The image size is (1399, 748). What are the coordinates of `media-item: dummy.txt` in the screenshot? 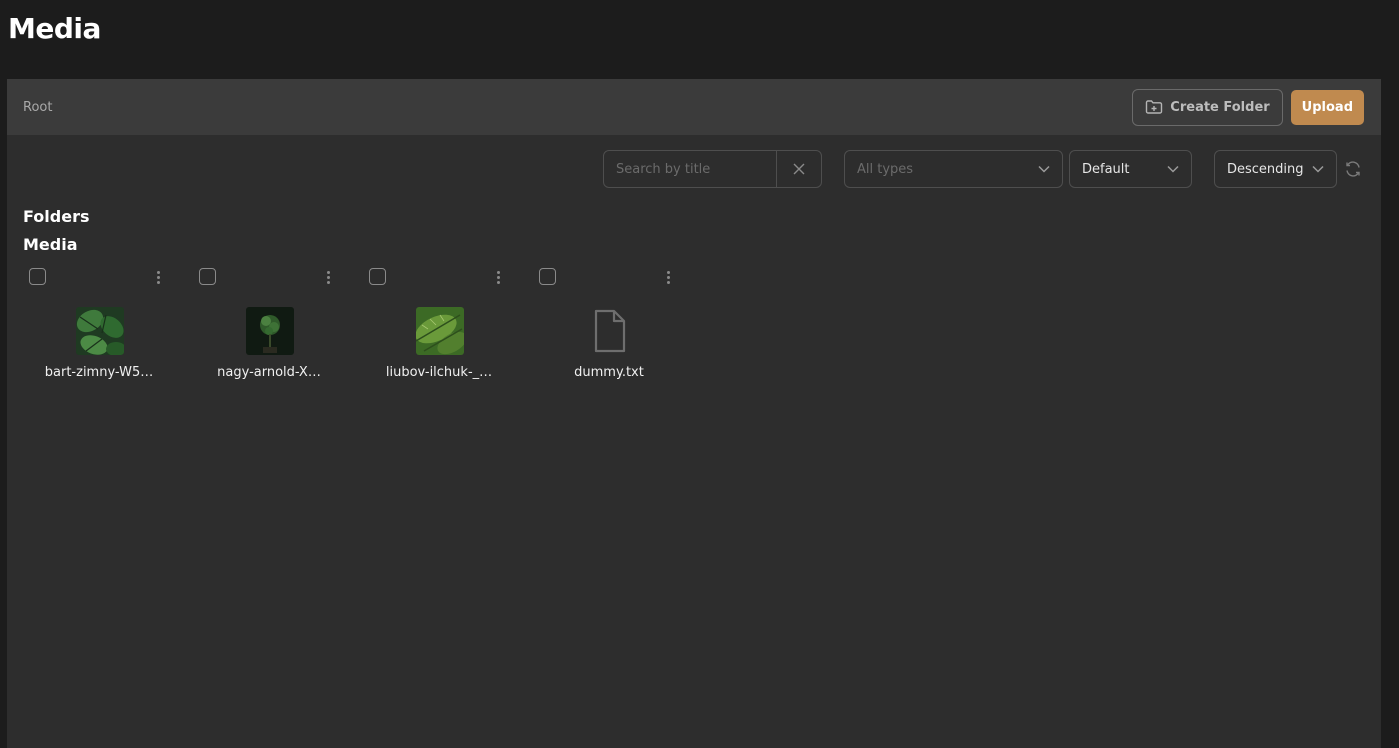 It's located at (617, 326).